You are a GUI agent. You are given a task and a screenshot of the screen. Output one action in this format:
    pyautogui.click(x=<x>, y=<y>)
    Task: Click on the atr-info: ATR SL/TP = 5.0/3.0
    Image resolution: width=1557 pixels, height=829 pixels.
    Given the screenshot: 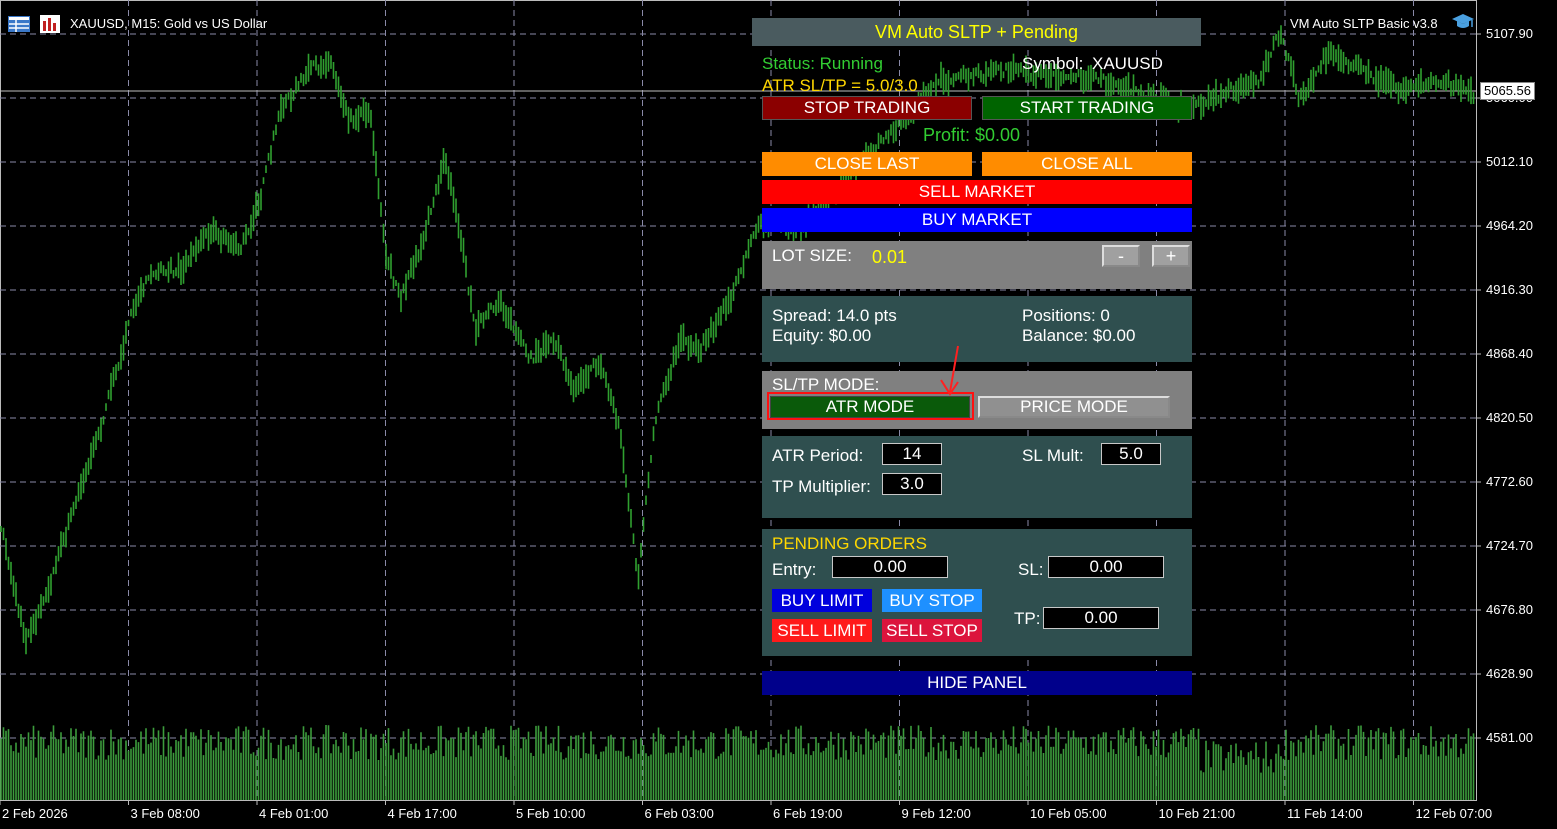 What is the action you would take?
    pyautogui.click(x=840, y=85)
    